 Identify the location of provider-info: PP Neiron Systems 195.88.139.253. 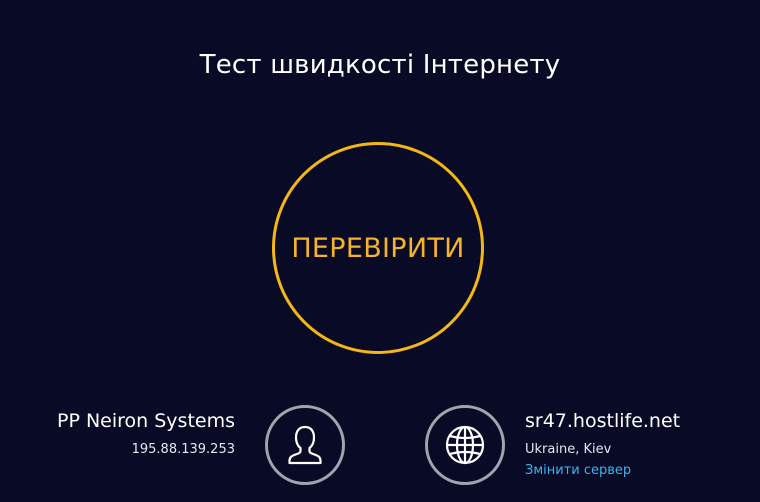
(137, 433).